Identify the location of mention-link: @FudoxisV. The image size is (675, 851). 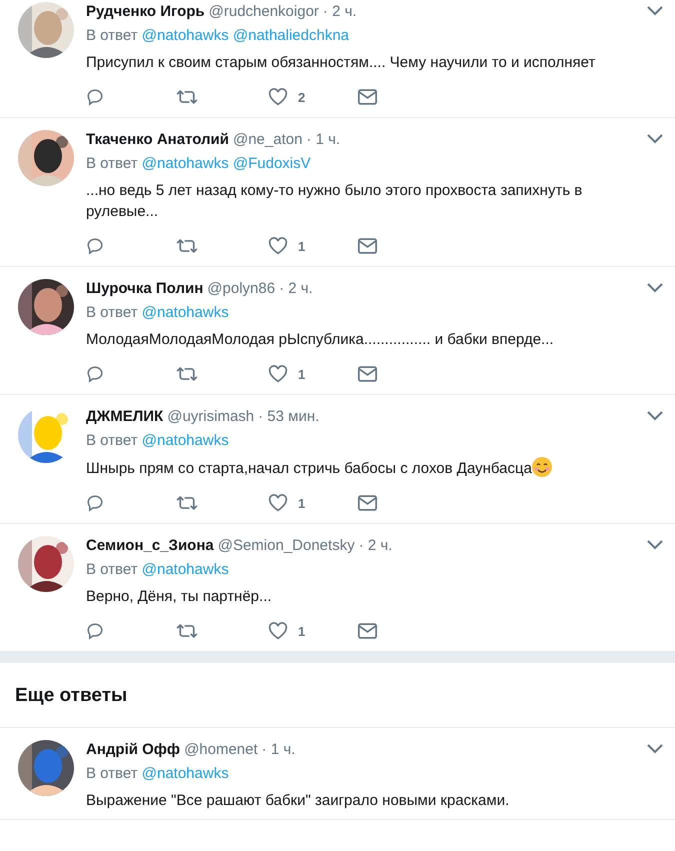
(271, 163).